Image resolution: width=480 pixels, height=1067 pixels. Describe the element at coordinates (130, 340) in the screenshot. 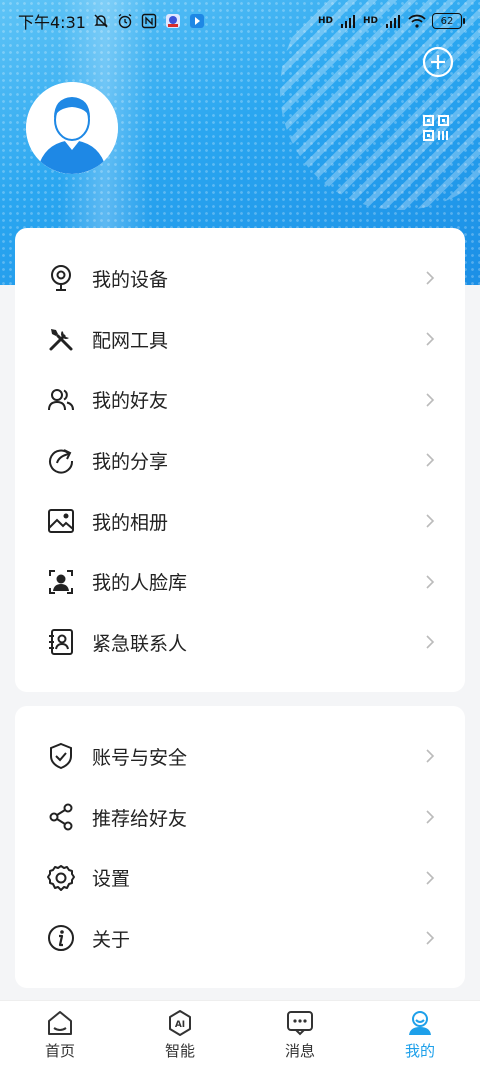

I see `menu-label: 配网工具` at that location.